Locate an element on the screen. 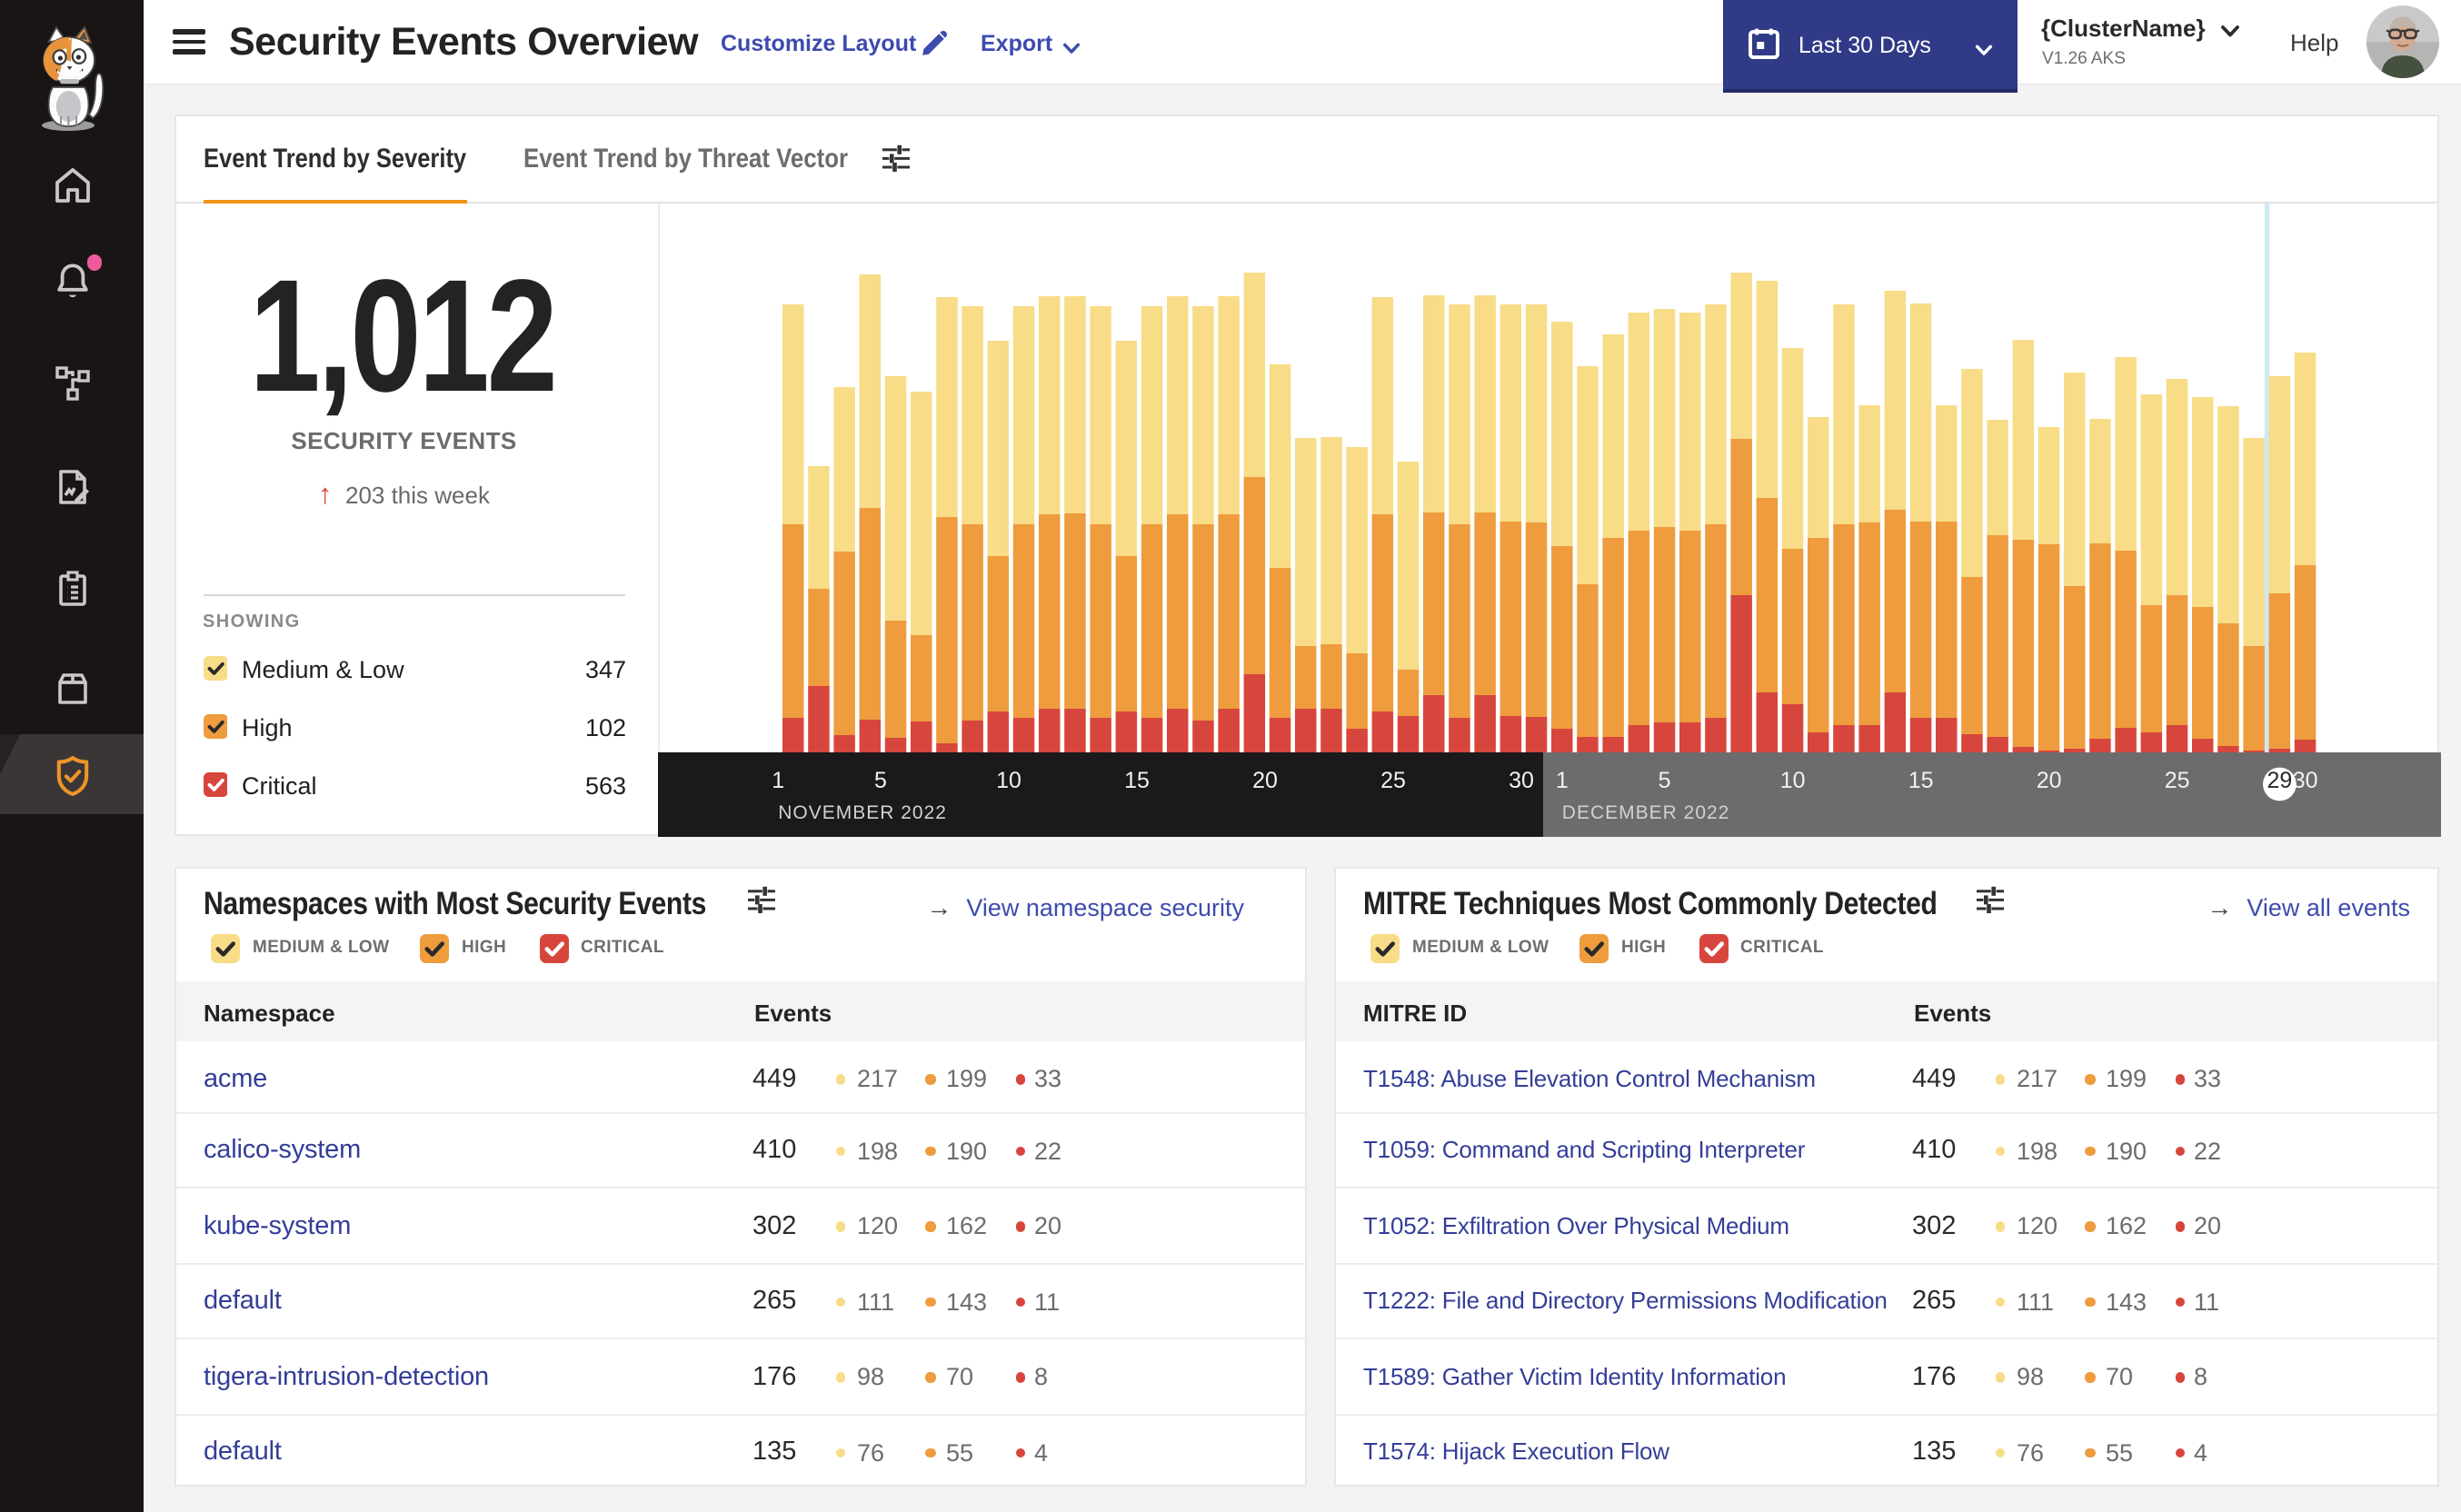 The height and width of the screenshot is (1512, 2461). svg-text: DECEMBER 2022 is located at coordinates (1645, 812).